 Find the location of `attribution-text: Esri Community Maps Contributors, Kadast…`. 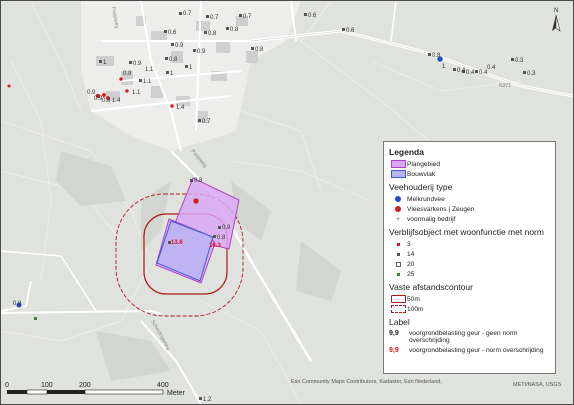

attribution-text: Esri Community Maps Contributors, Kadast… is located at coordinates (367, 382).